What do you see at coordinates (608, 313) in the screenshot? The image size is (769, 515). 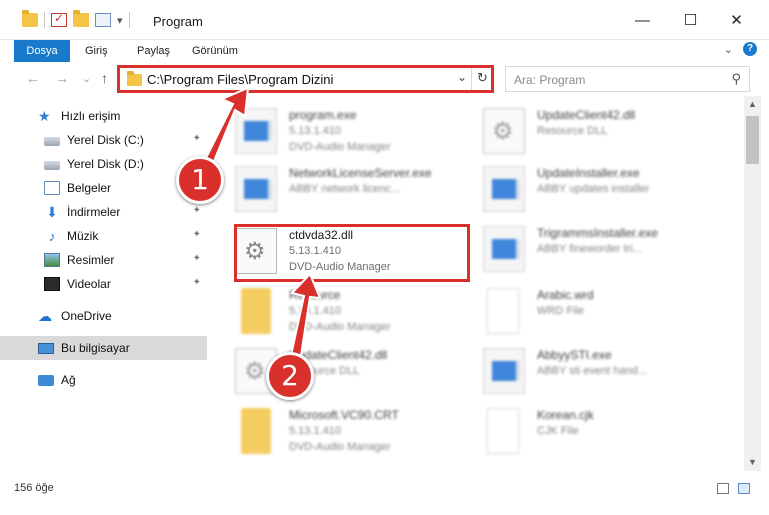 I see `file-item: Arabic.wrd WRD File` at bounding box center [608, 313].